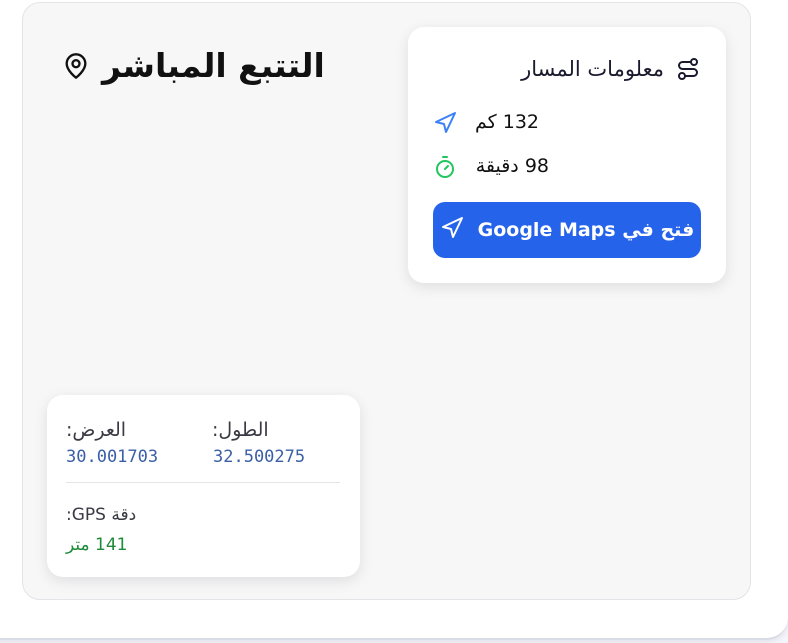 The image size is (788, 643). What do you see at coordinates (213, 65) in the screenshot?
I see `page-title: التتبع المباشر` at bounding box center [213, 65].